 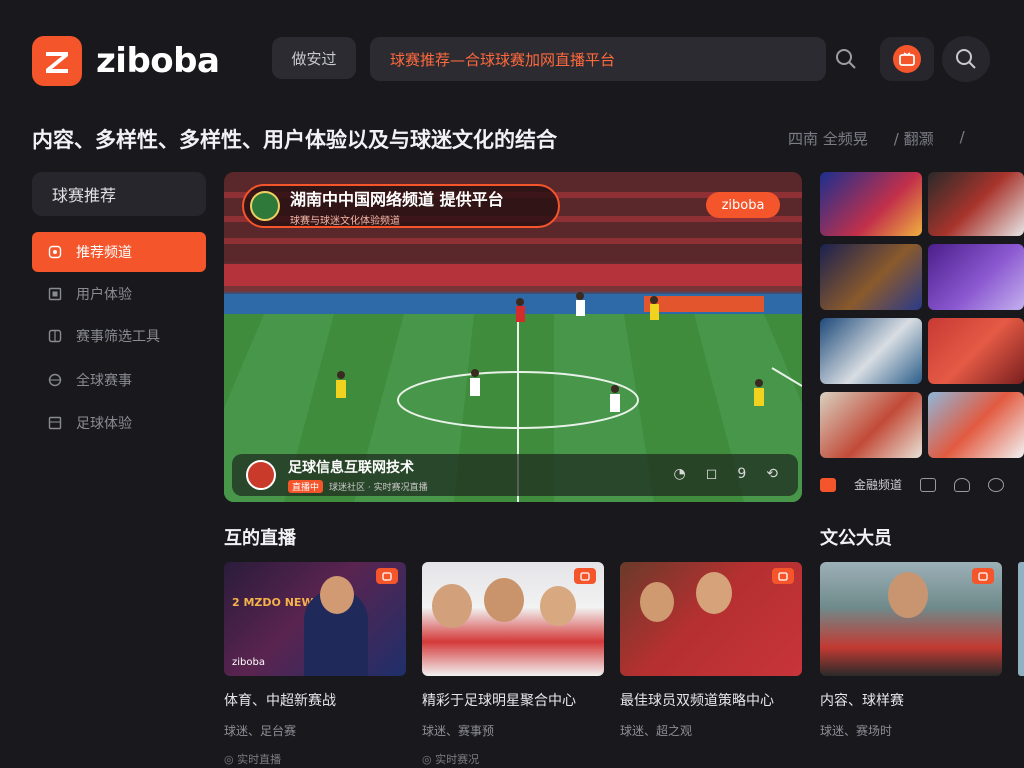 I want to click on header-link: / 翻灏, so click(x=914, y=138).